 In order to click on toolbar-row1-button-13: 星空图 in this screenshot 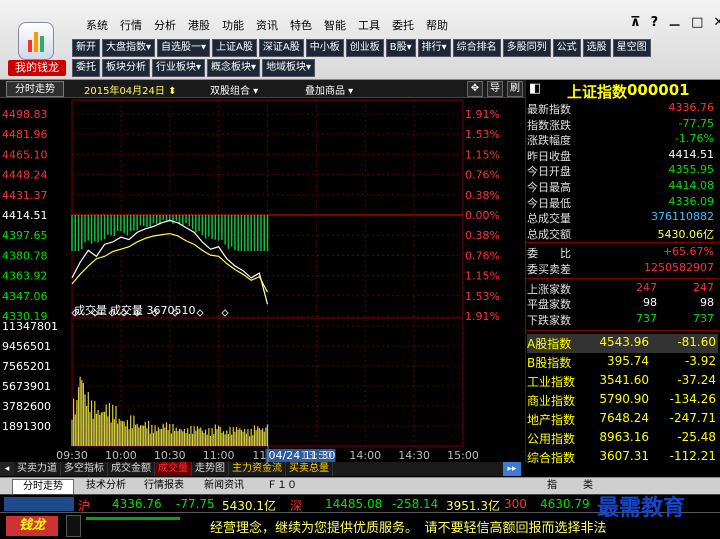, I will do `click(631, 48)`.